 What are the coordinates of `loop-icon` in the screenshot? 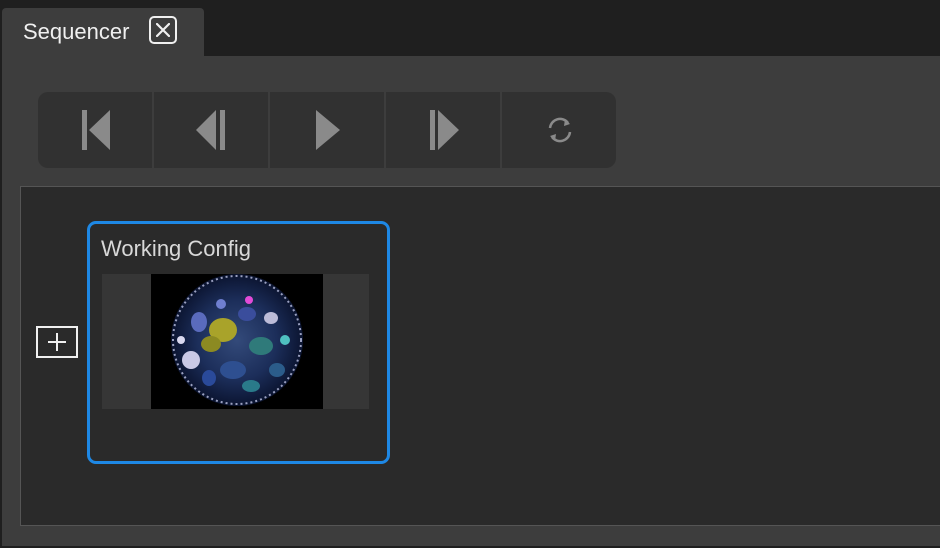 It's located at (559, 130).